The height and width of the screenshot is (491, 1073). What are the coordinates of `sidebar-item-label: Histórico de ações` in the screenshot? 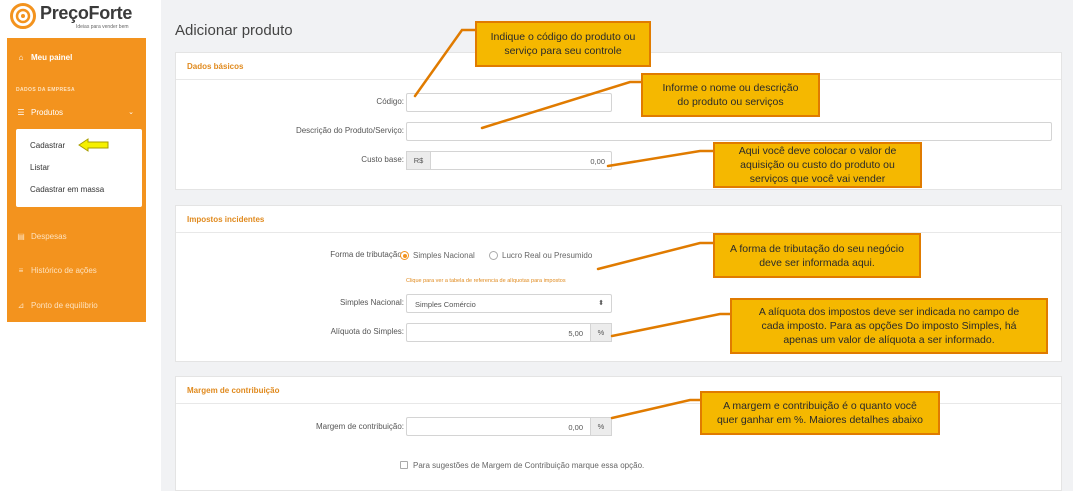 It's located at (64, 270).